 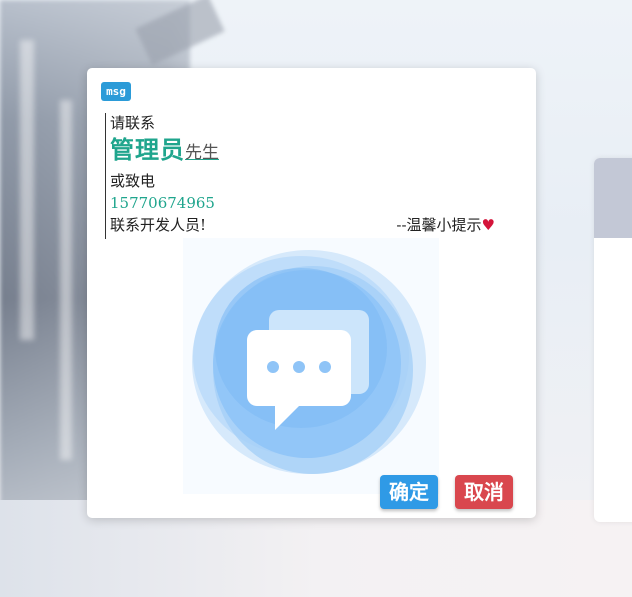 What do you see at coordinates (409, 492) in the screenshot?
I see `confirm-button: 确定` at bounding box center [409, 492].